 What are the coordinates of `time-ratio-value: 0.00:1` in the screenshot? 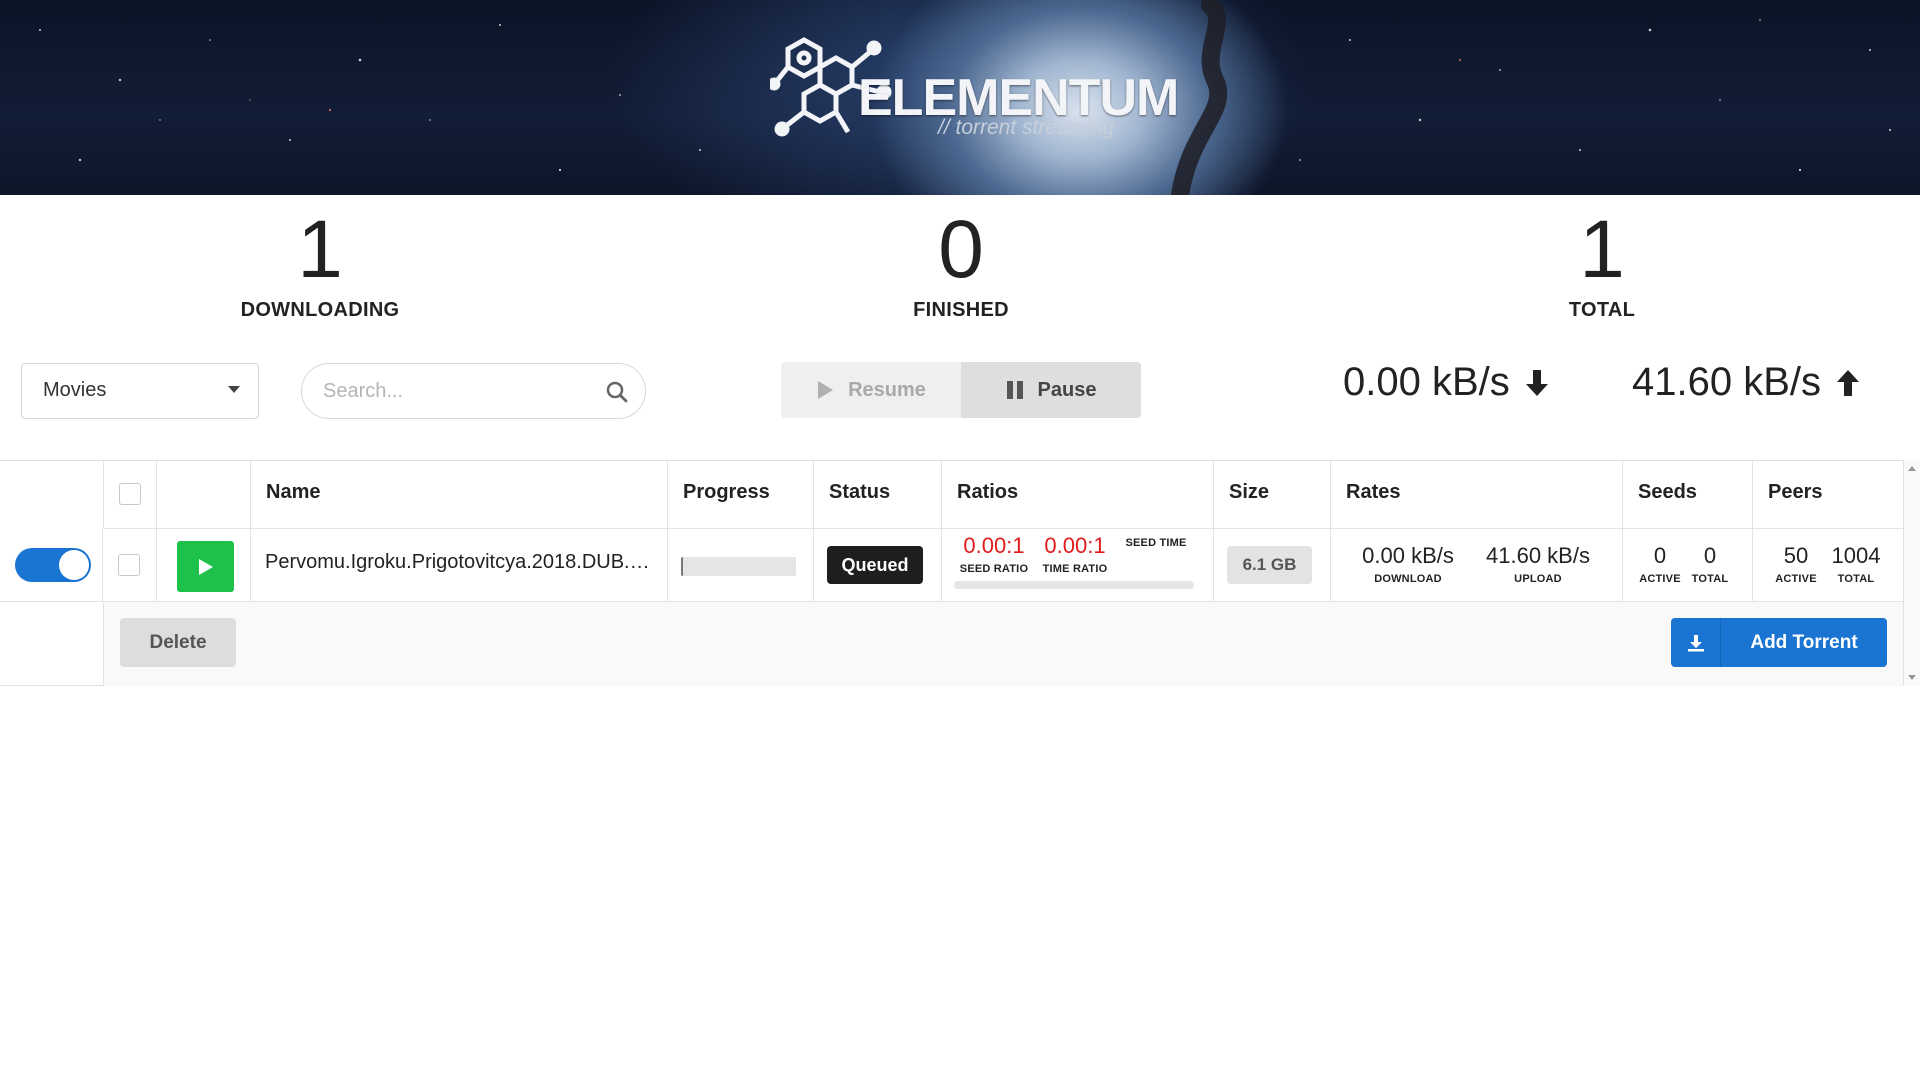 It's located at (1075, 545).